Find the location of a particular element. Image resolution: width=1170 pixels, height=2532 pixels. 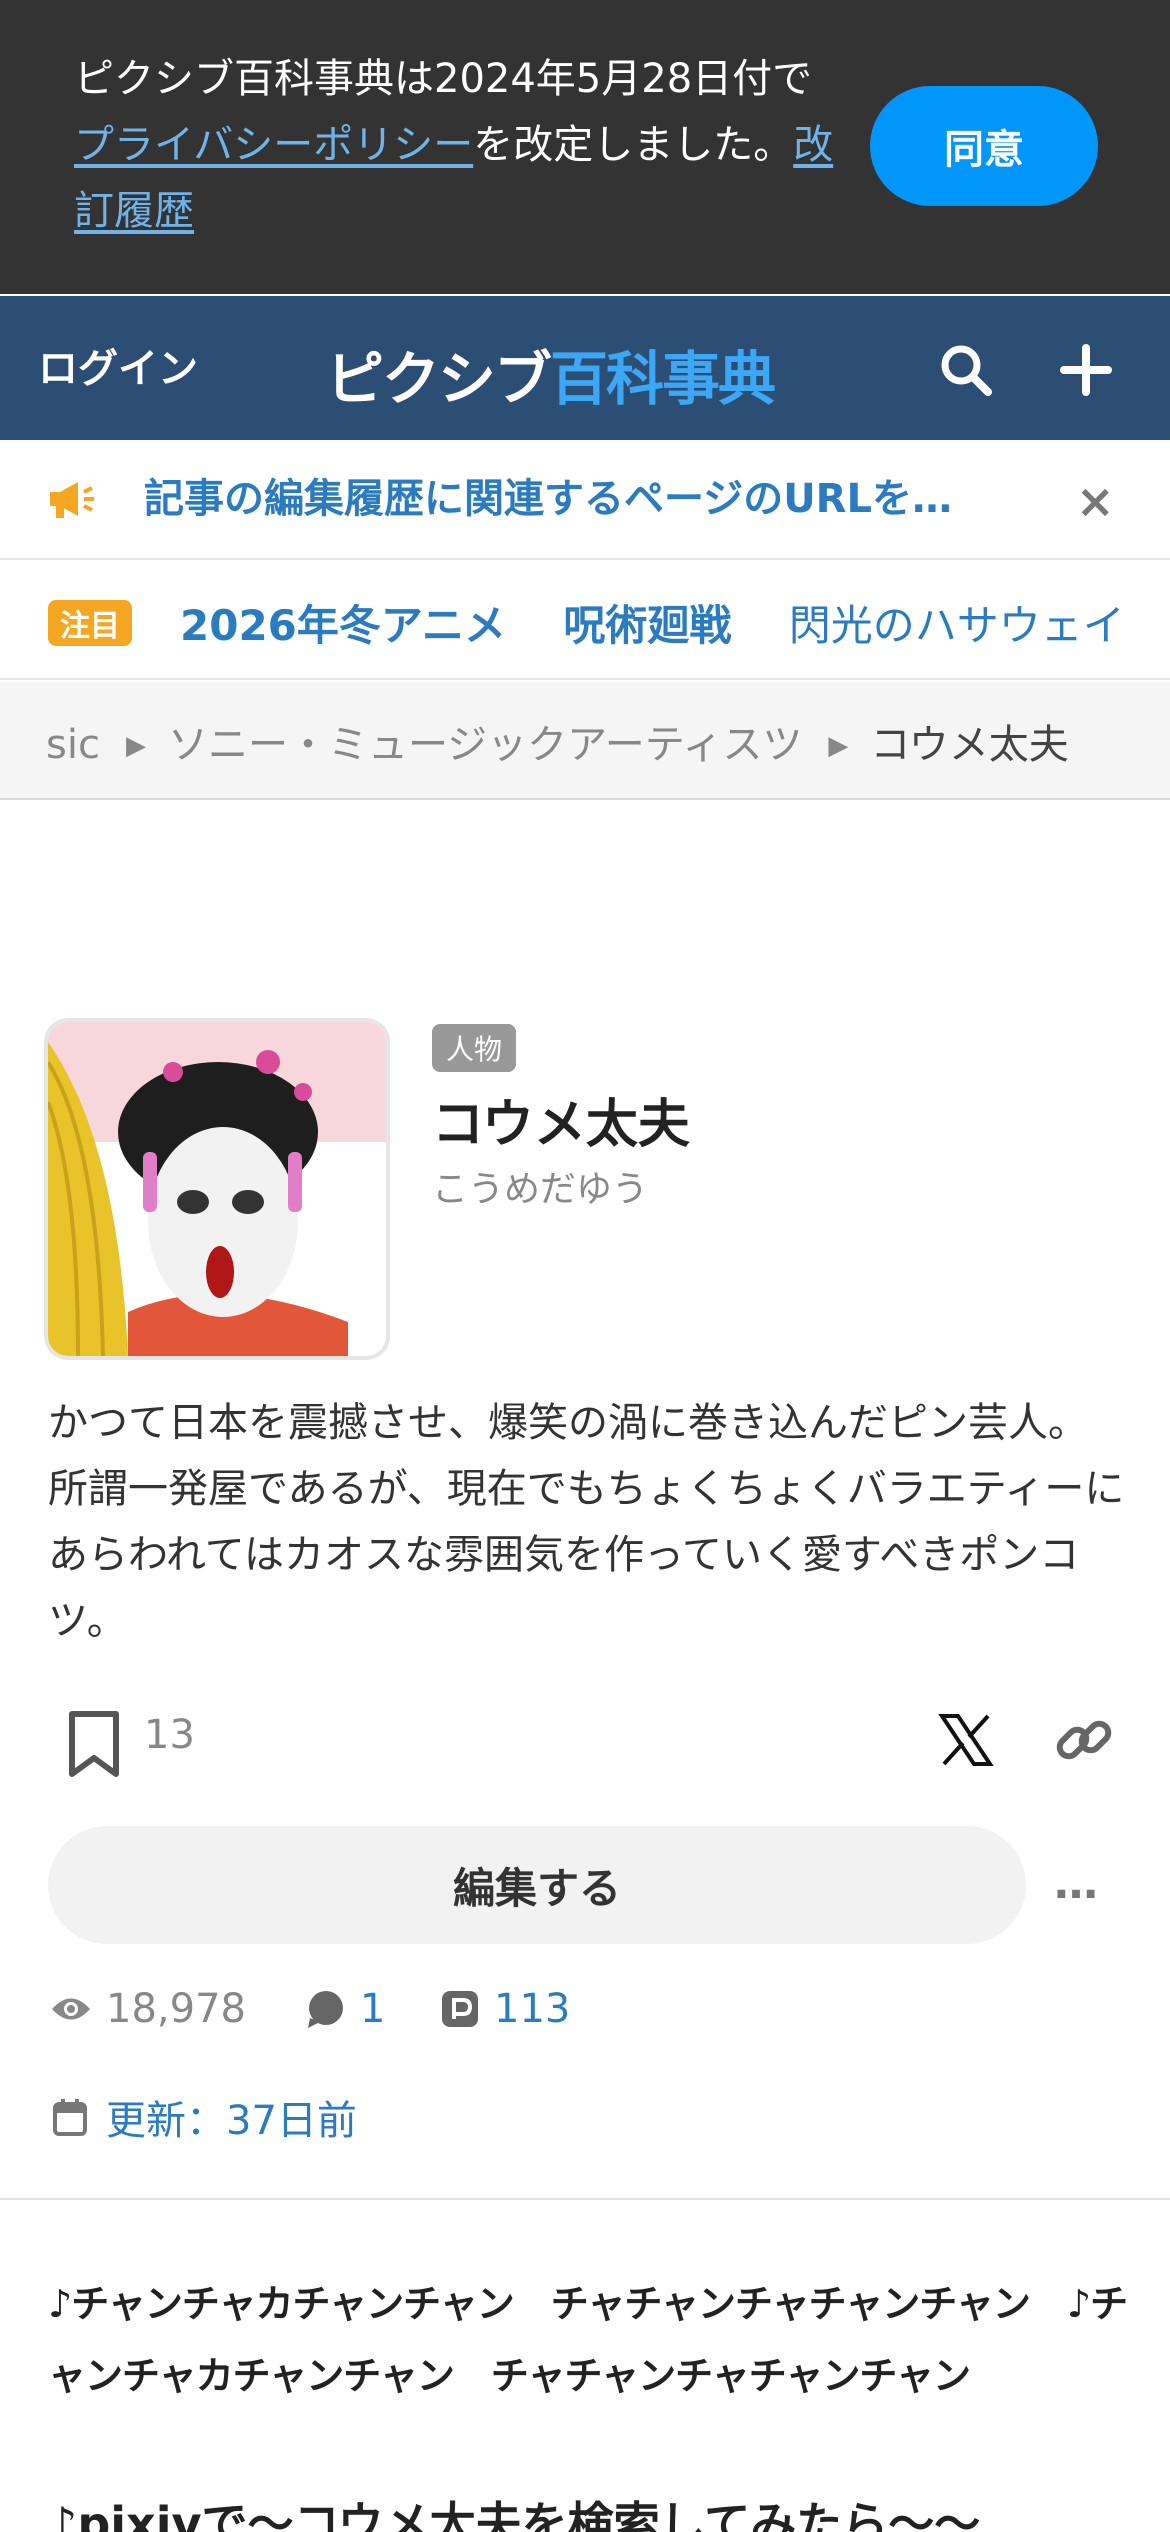

comment-icon is located at coordinates (325, 2009).